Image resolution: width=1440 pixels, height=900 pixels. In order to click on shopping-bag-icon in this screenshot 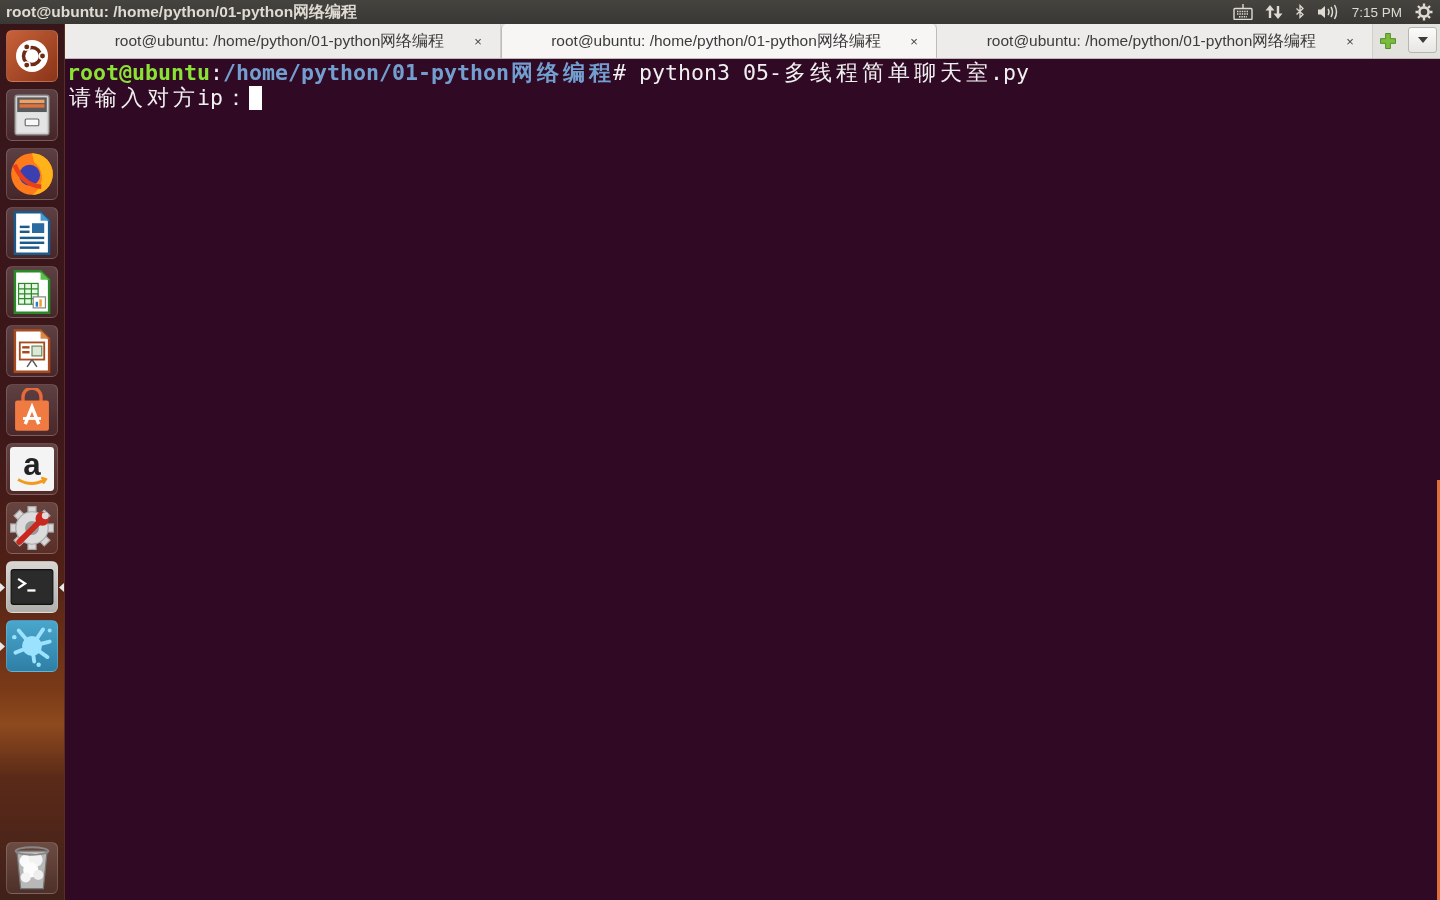, I will do `click(32, 410)`.